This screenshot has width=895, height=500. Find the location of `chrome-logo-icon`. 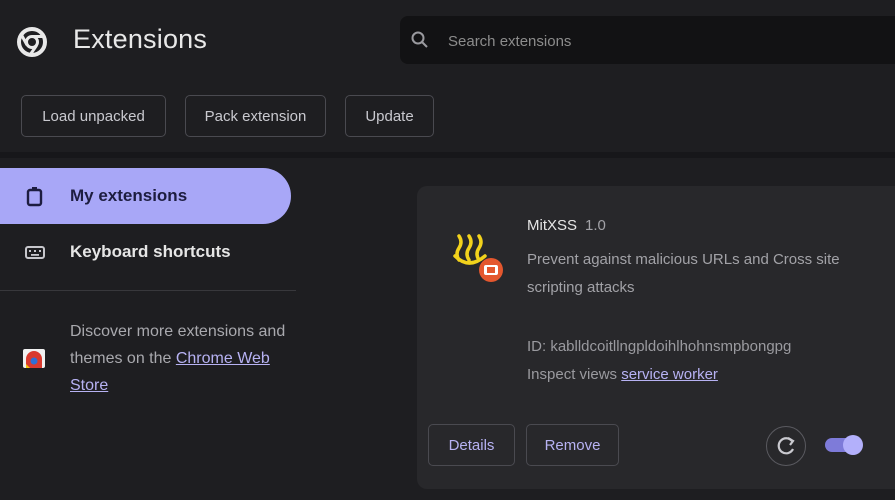

chrome-logo-icon is located at coordinates (32, 42).